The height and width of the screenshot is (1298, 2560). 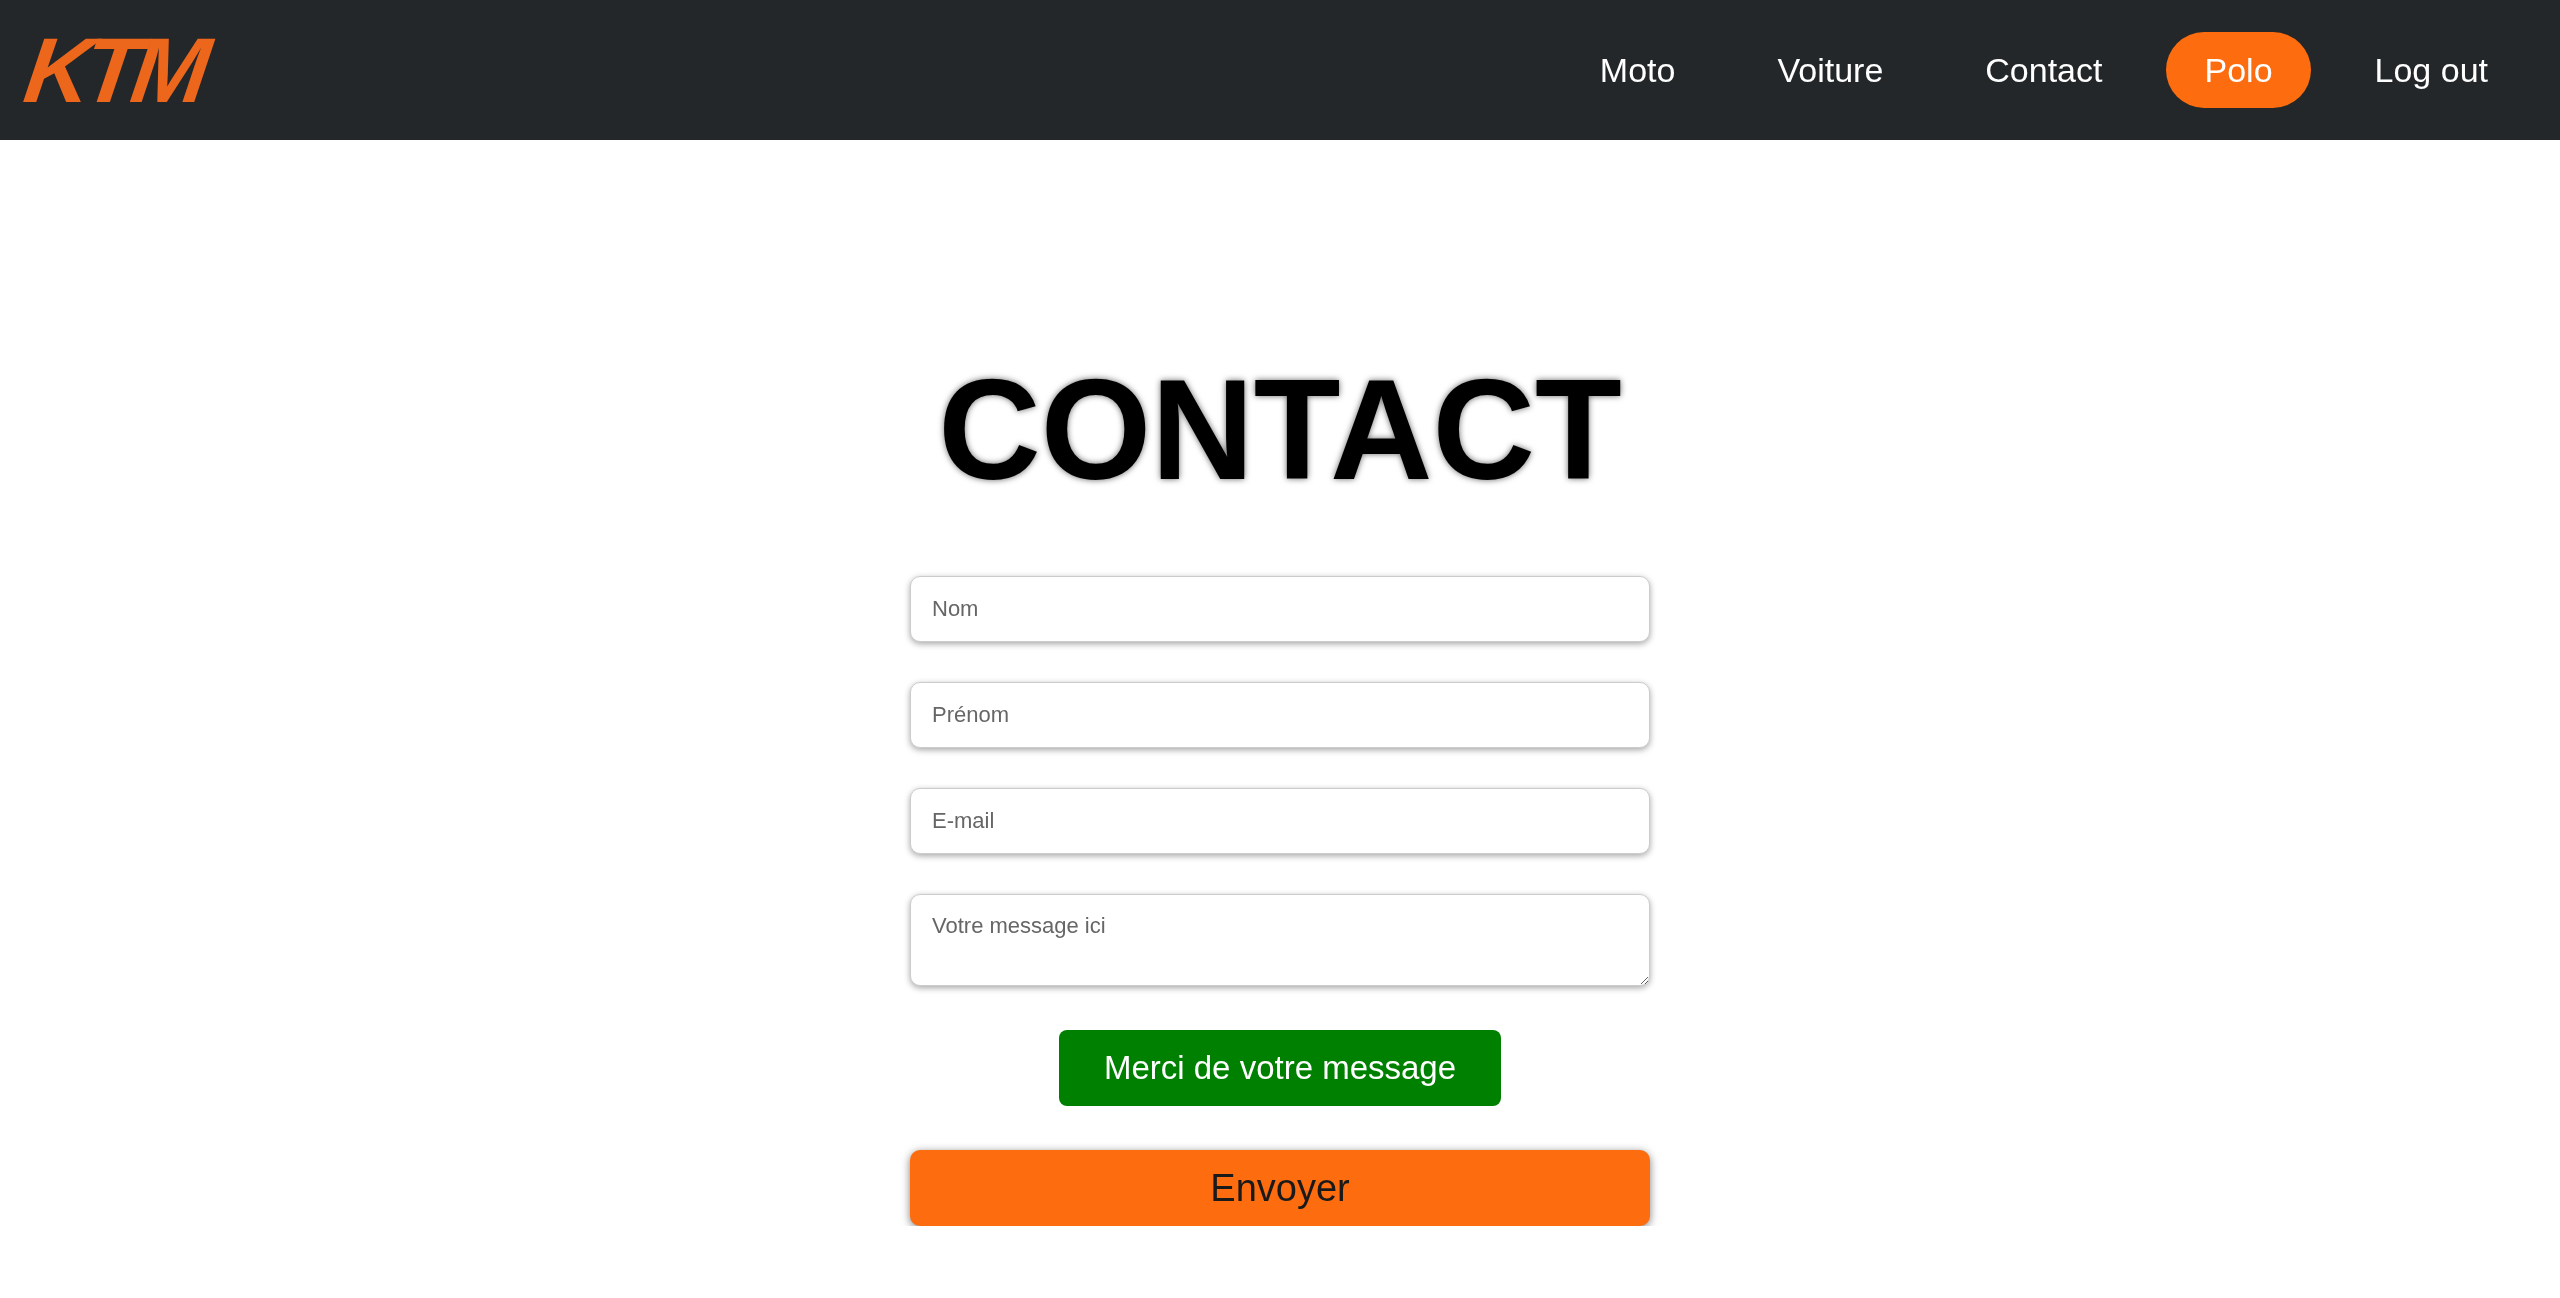 What do you see at coordinates (2044, 70) in the screenshot?
I see `nav-link: Contact` at bounding box center [2044, 70].